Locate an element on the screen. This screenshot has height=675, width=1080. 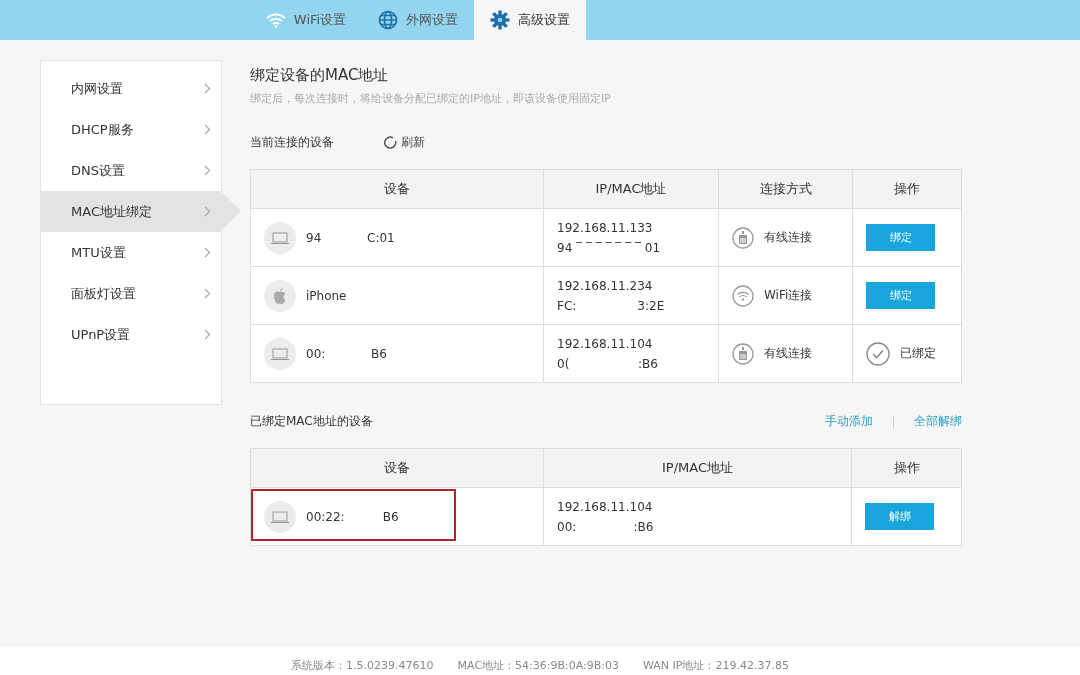
sidebar-item: MTU设置 is located at coordinates (131, 252).